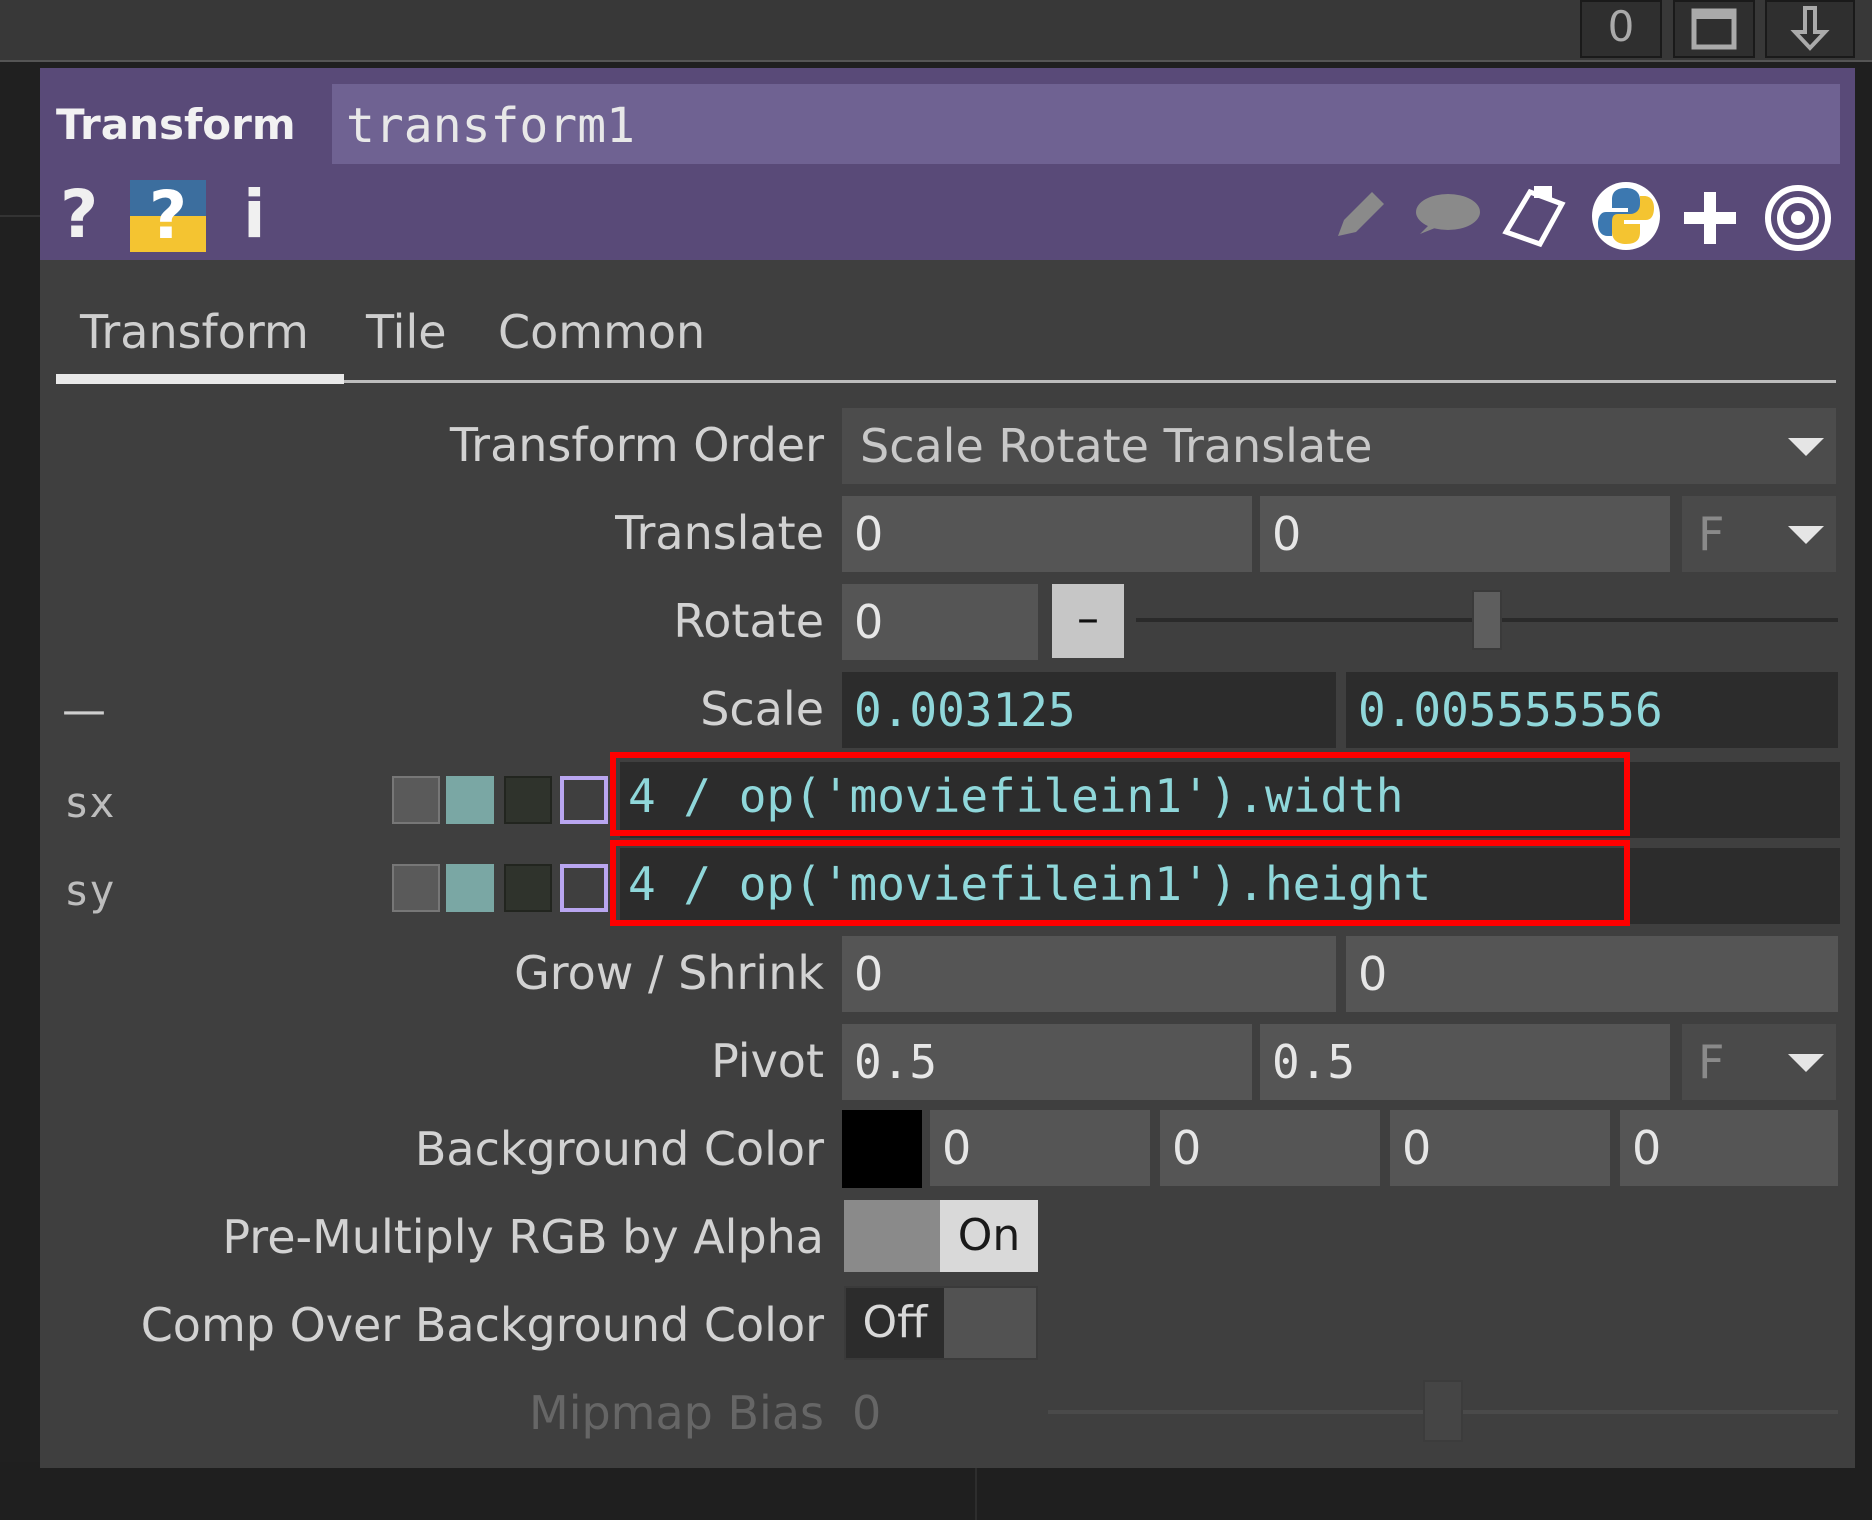  I want to click on mipmap-bias-slider-handle, so click(1443, 1411).